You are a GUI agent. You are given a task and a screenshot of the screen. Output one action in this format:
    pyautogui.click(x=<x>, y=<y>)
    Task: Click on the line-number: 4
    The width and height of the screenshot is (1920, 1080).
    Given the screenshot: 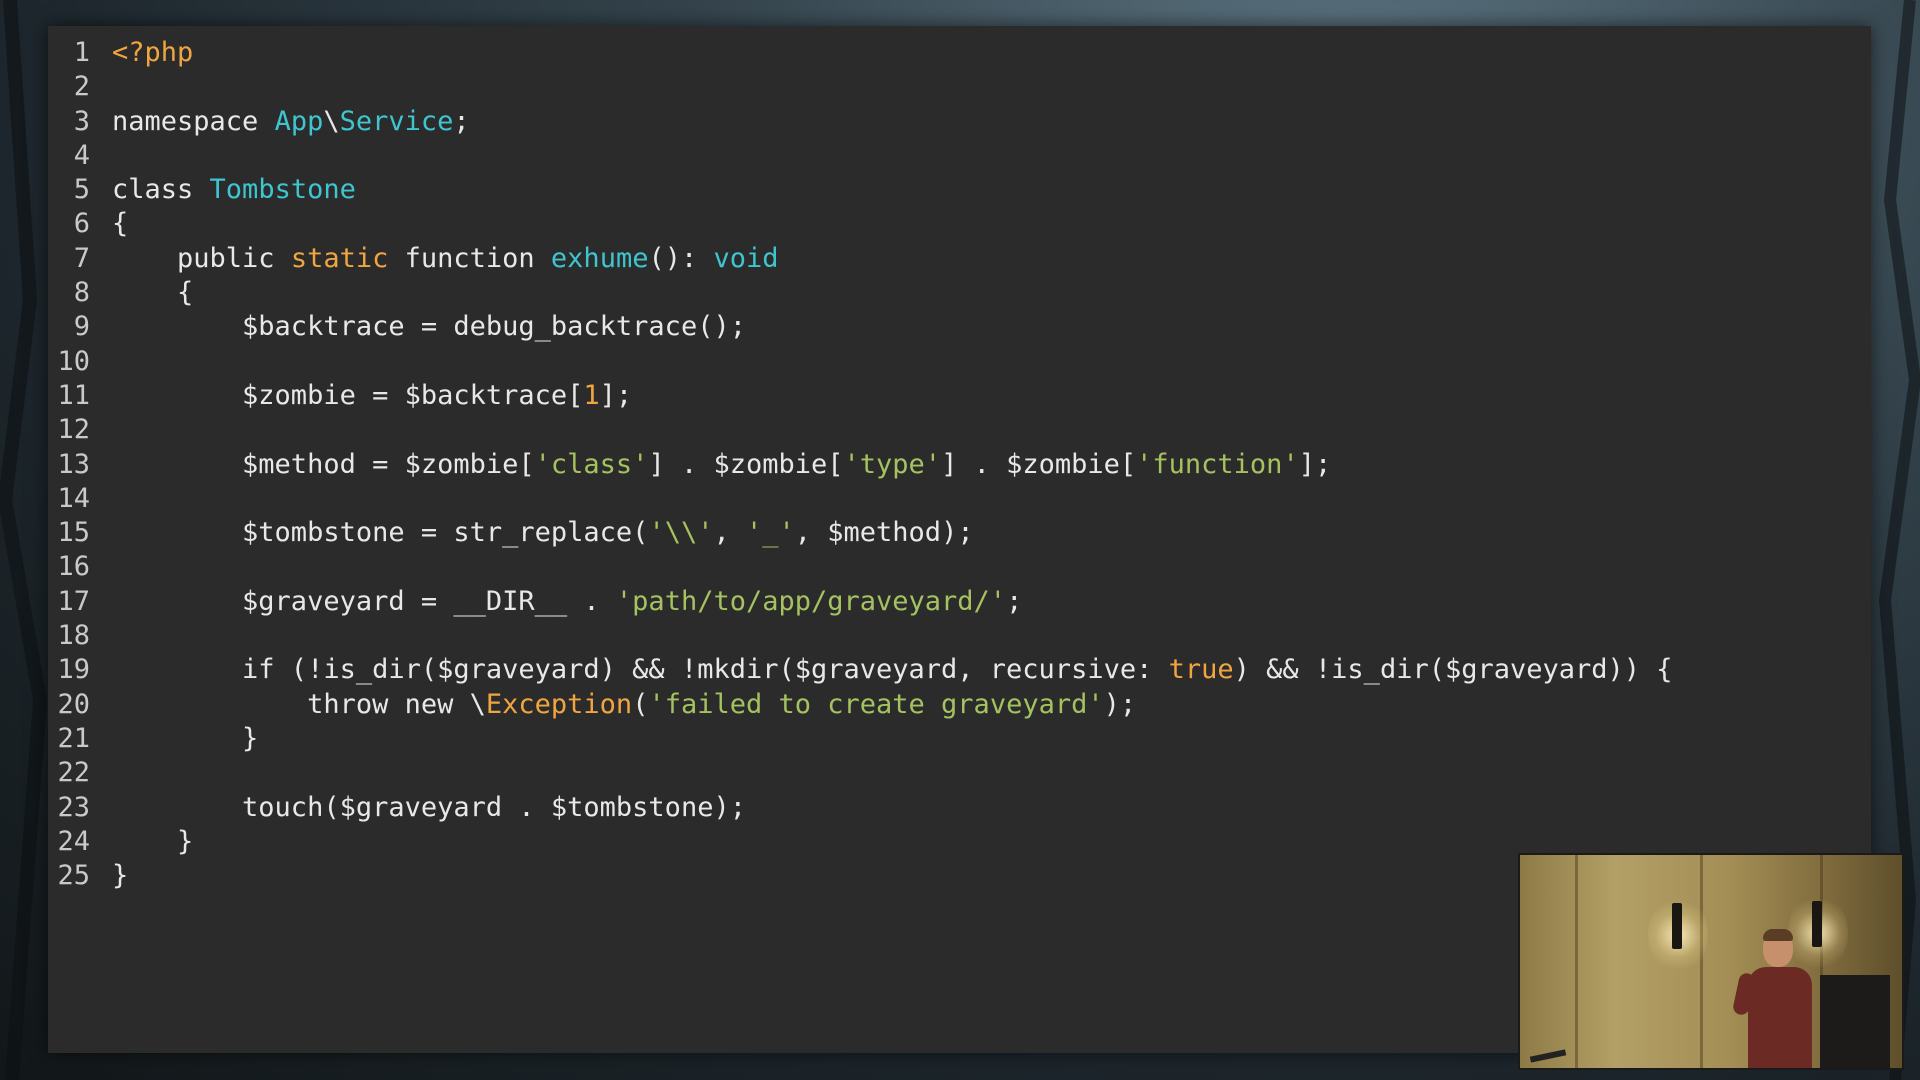 What is the action you would take?
    pyautogui.click(x=81, y=155)
    